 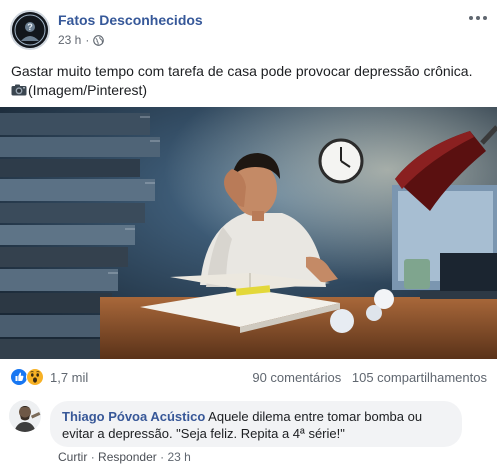 What do you see at coordinates (419, 377) in the screenshot?
I see `shares-count-link: 105 compartilhamentos` at bounding box center [419, 377].